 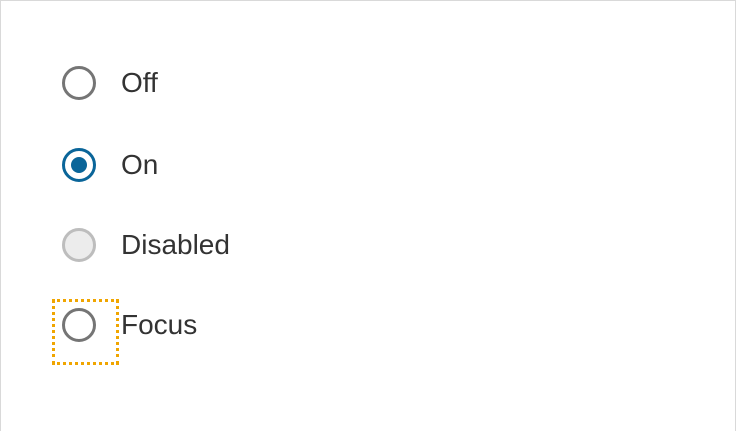 I want to click on focus-ring, so click(x=85, y=332).